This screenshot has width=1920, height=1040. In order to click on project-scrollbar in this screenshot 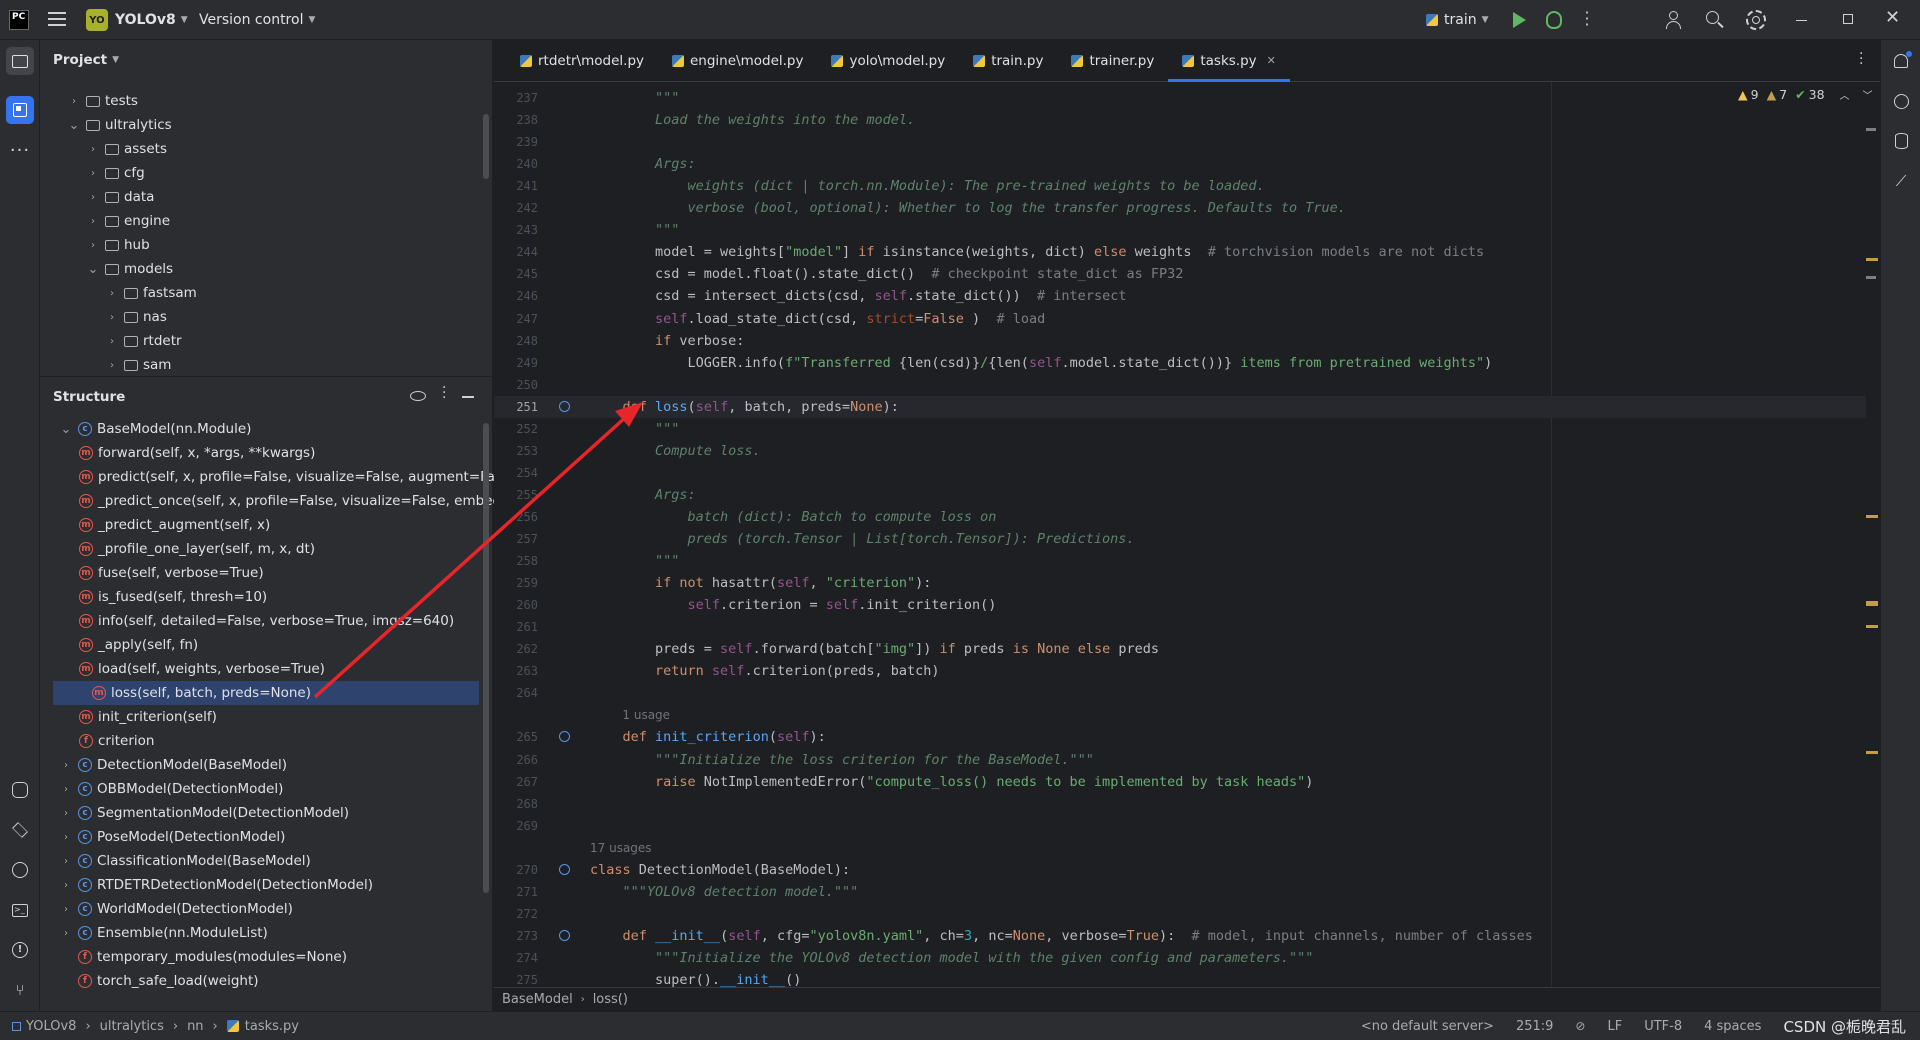, I will do `click(486, 146)`.